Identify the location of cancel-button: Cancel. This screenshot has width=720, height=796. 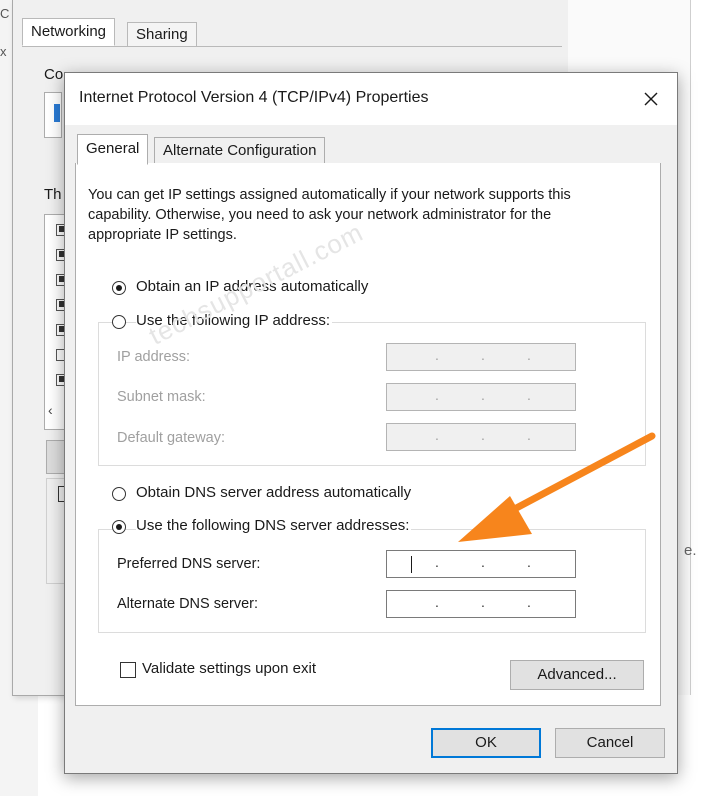
(610, 743).